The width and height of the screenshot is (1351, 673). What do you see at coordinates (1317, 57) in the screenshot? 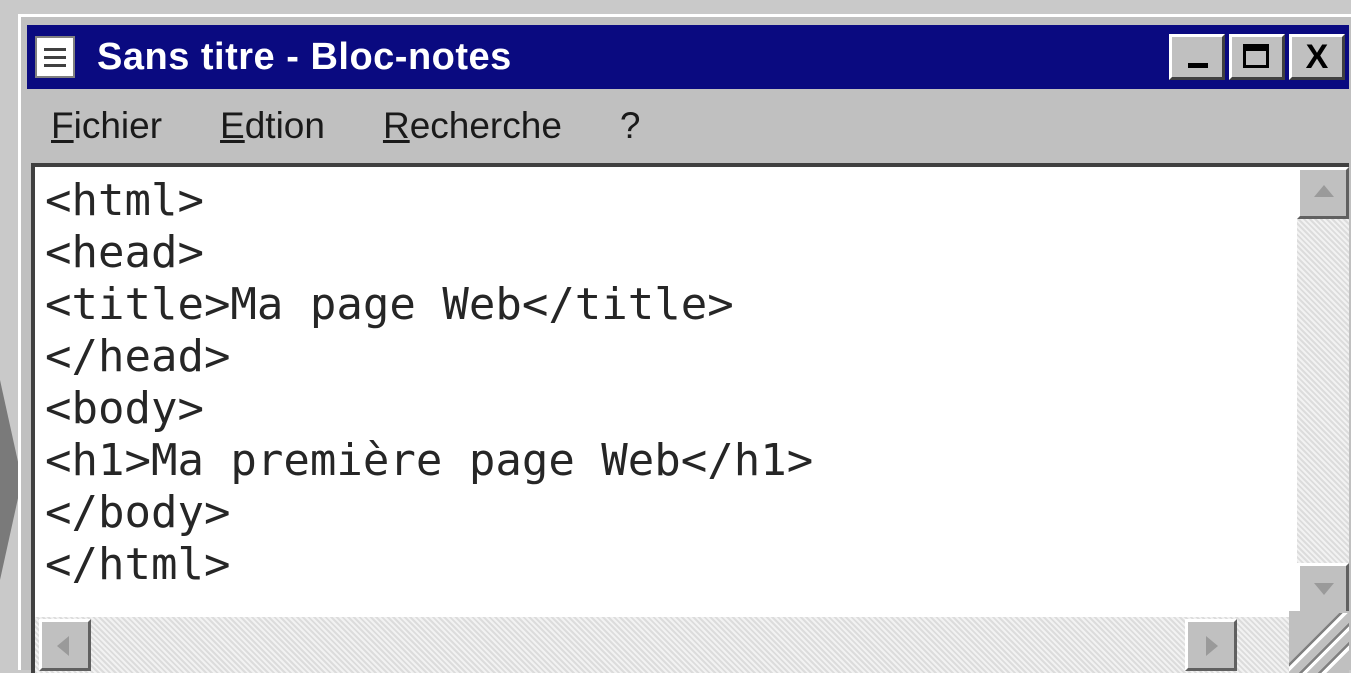
I see `close-button: X` at bounding box center [1317, 57].